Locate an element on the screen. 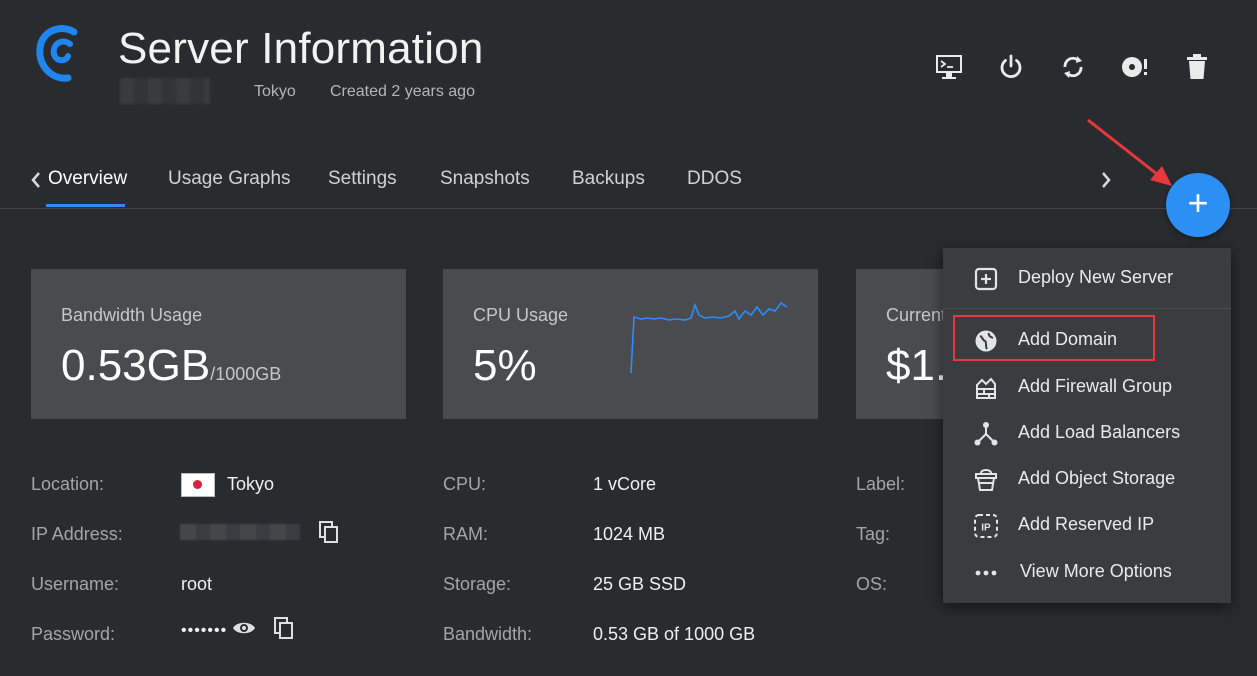 The height and width of the screenshot is (676, 1257). server-action-toolbar is located at coordinates (1083, 67).